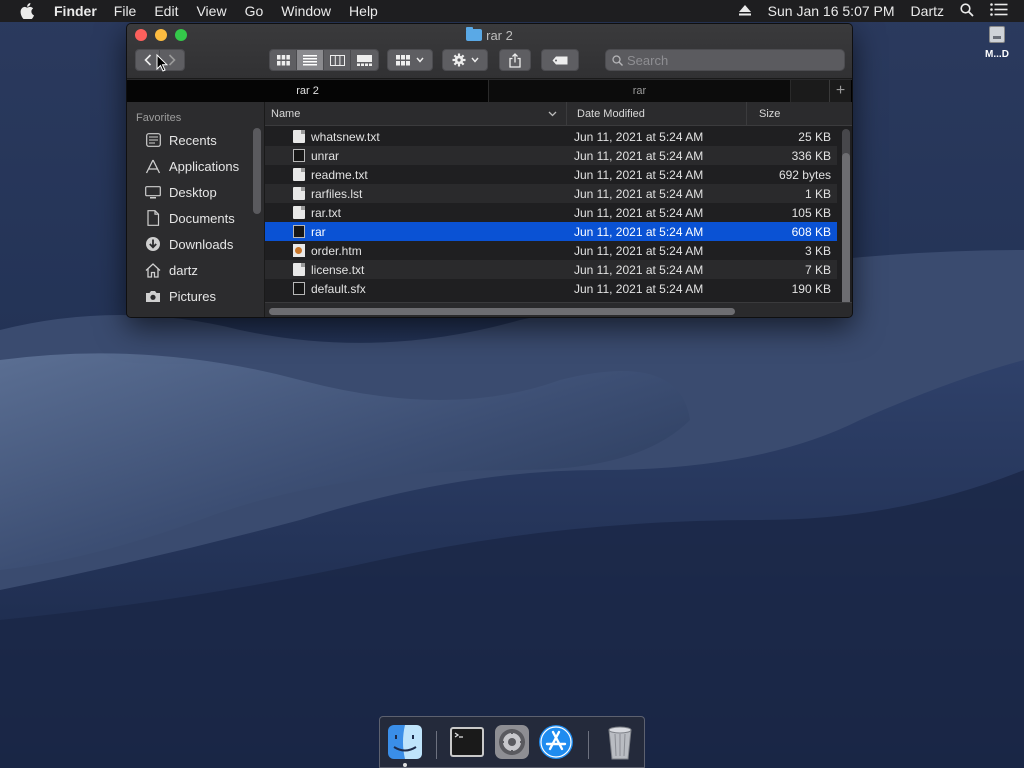 The image size is (1024, 768). What do you see at coordinates (551, 269) in the screenshot?
I see `file-row: license.txt Jun 11, 2021 at 5:24 AM 7 KB` at bounding box center [551, 269].